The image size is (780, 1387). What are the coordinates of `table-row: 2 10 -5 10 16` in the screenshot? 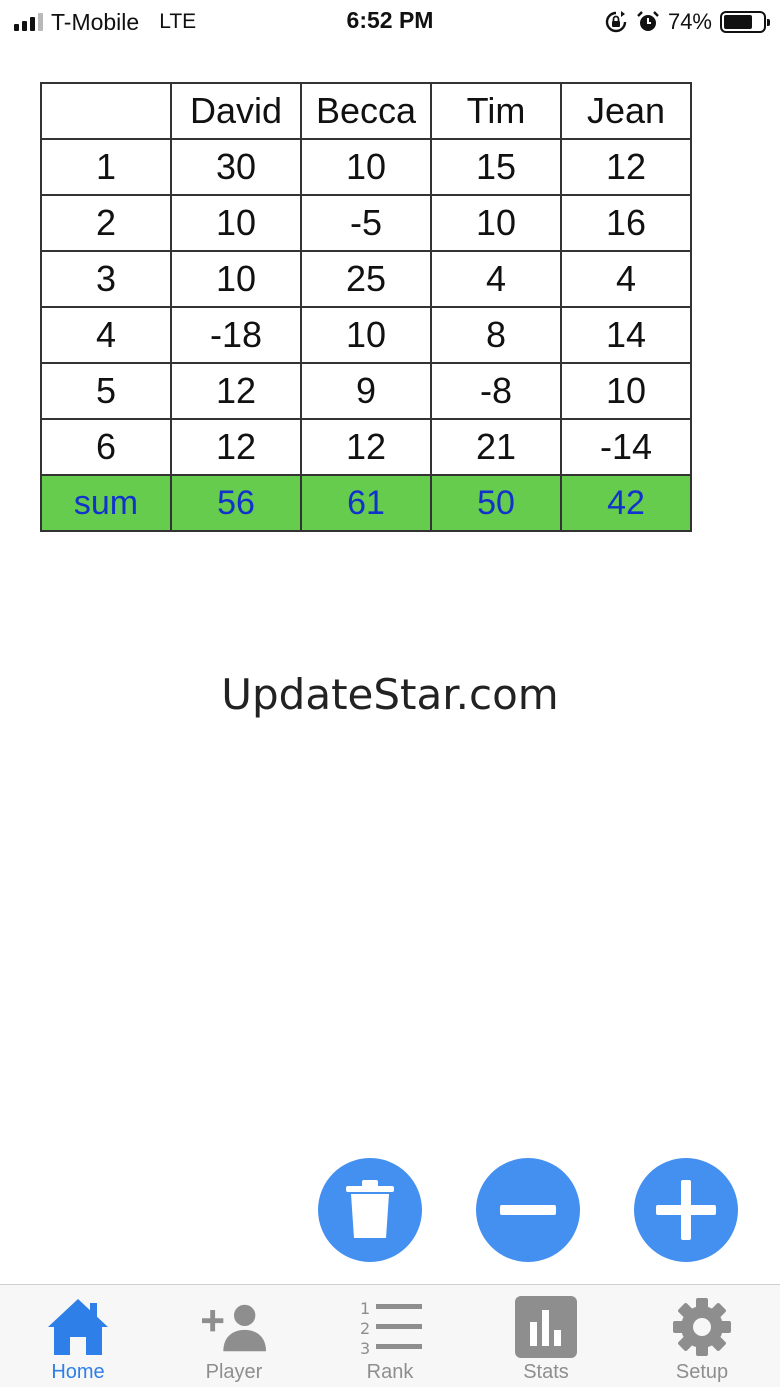 It's located at (366, 223).